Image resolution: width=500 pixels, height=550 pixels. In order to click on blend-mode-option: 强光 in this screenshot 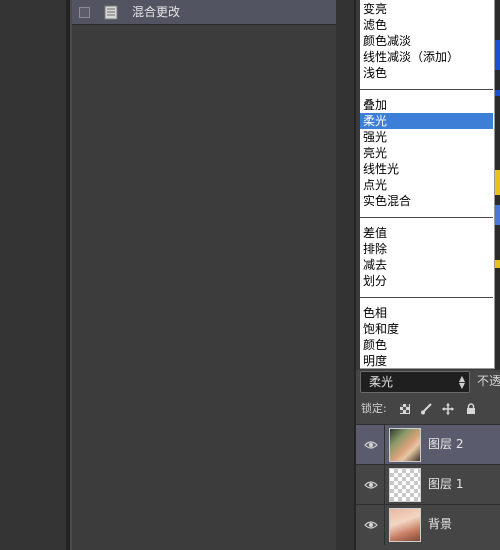, I will do `click(426, 137)`.